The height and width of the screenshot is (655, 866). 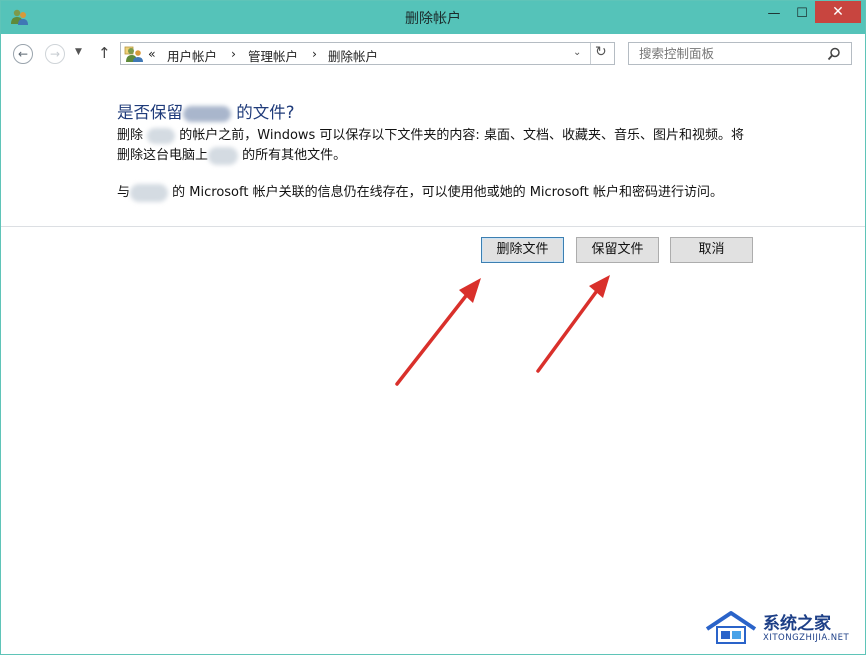 I want to click on page-title: 是否保留 的文件?, so click(x=206, y=111).